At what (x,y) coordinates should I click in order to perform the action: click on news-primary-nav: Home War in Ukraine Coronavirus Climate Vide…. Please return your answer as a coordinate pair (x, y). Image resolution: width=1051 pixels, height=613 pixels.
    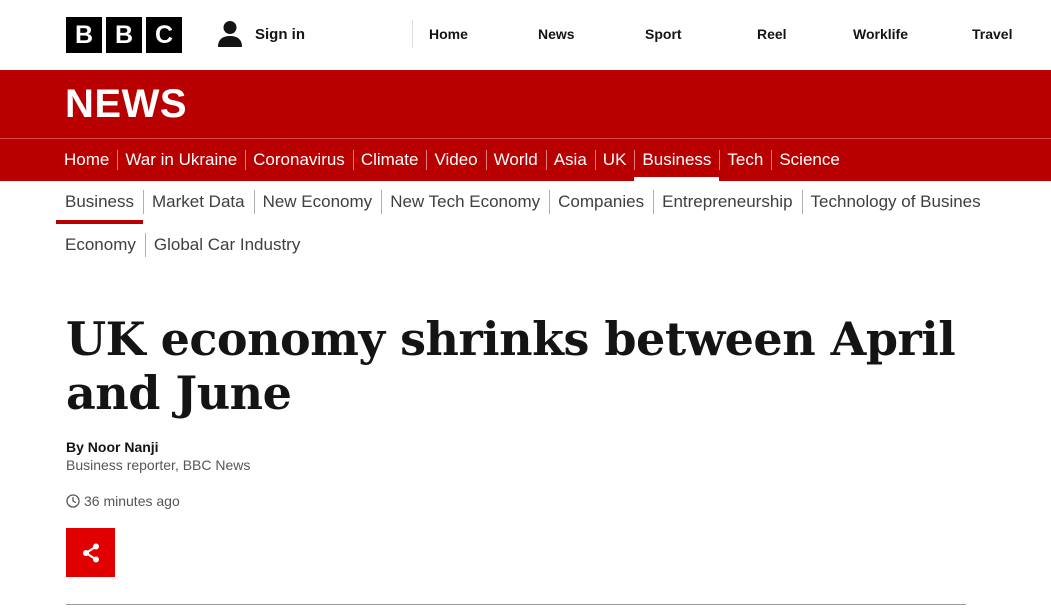
    Looking at the image, I should click on (452, 160).